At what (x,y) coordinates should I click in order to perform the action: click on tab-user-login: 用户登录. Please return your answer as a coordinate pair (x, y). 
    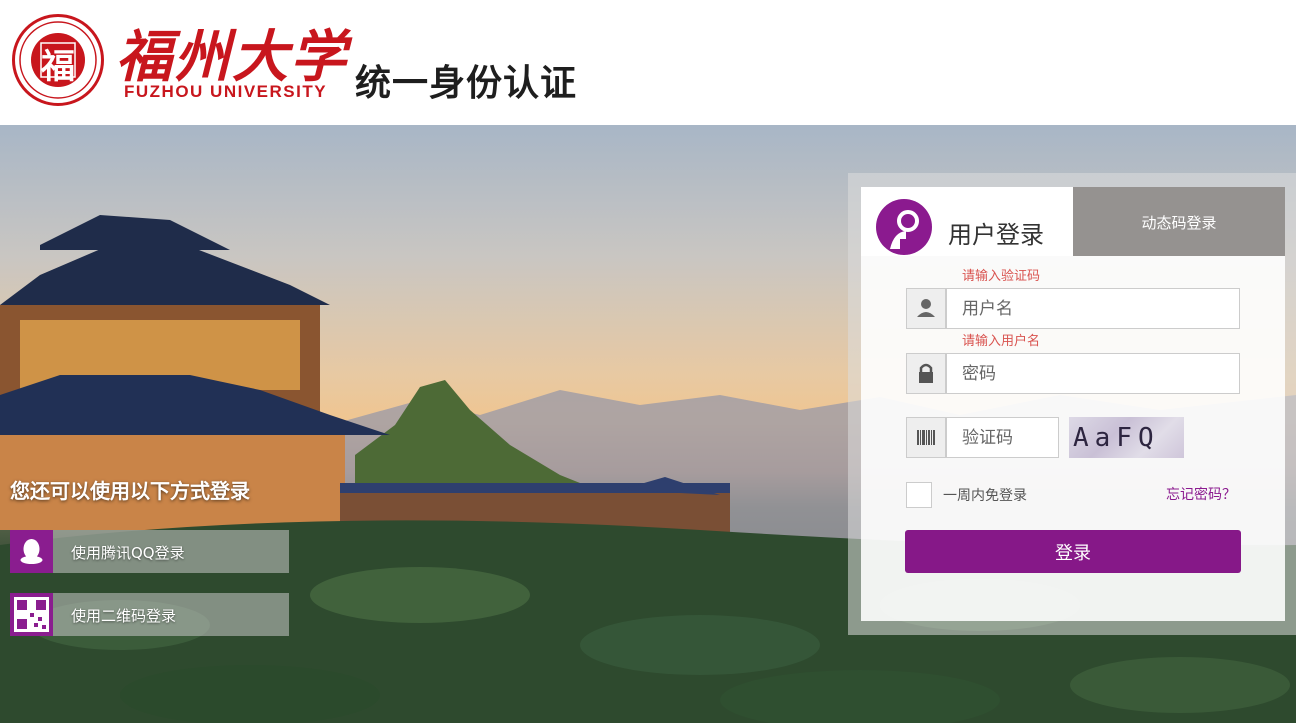
    Looking at the image, I should click on (967, 221).